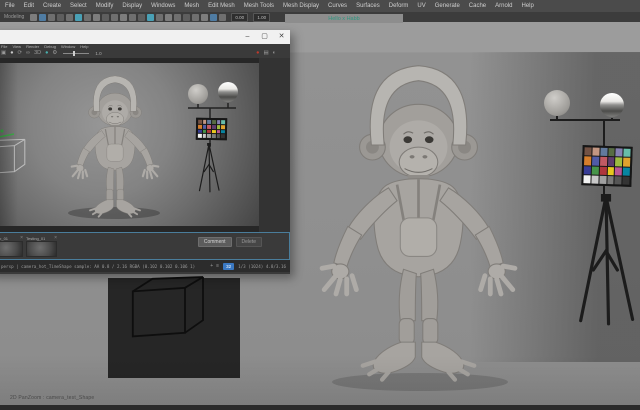 The width and height of the screenshot is (640, 410). What do you see at coordinates (29, 6) in the screenshot?
I see `menu-item: Edit` at bounding box center [29, 6].